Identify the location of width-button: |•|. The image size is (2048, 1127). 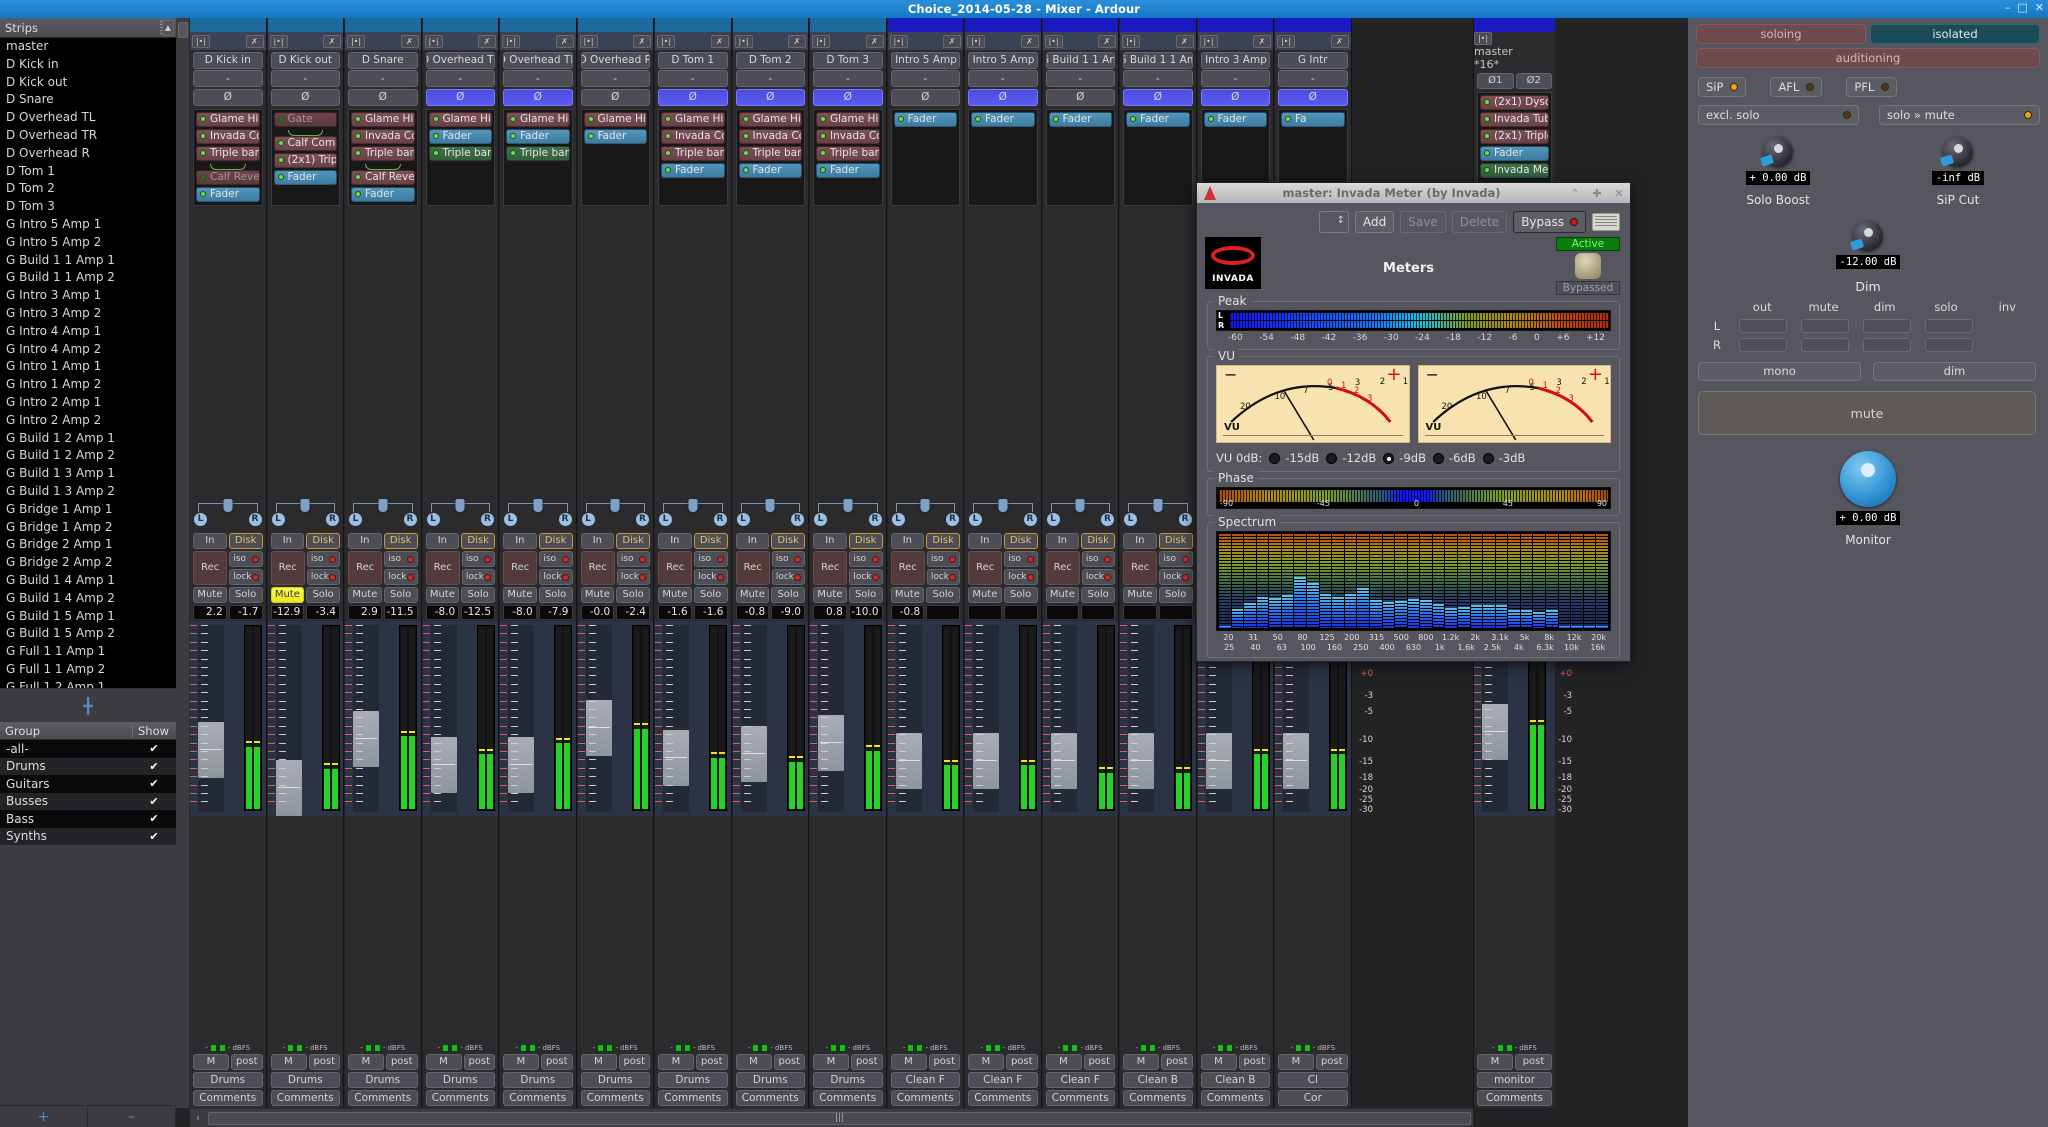
(1286, 41).